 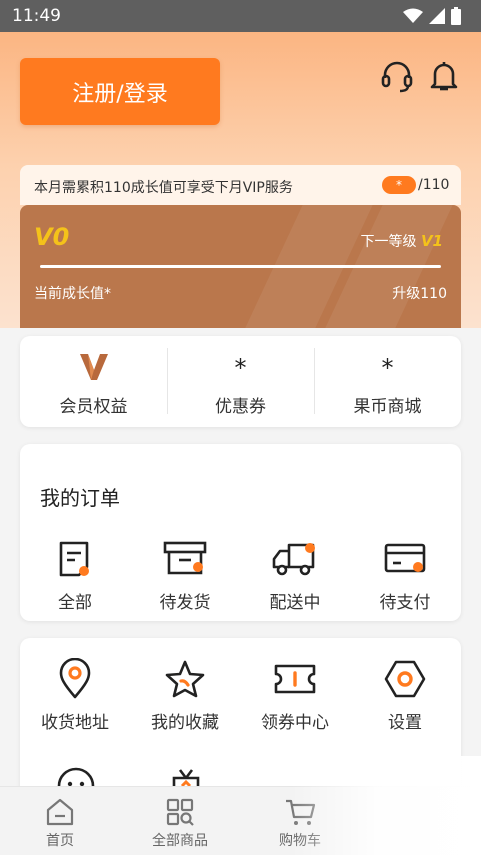 I want to click on orders-title: 我的订单, so click(x=80, y=498).